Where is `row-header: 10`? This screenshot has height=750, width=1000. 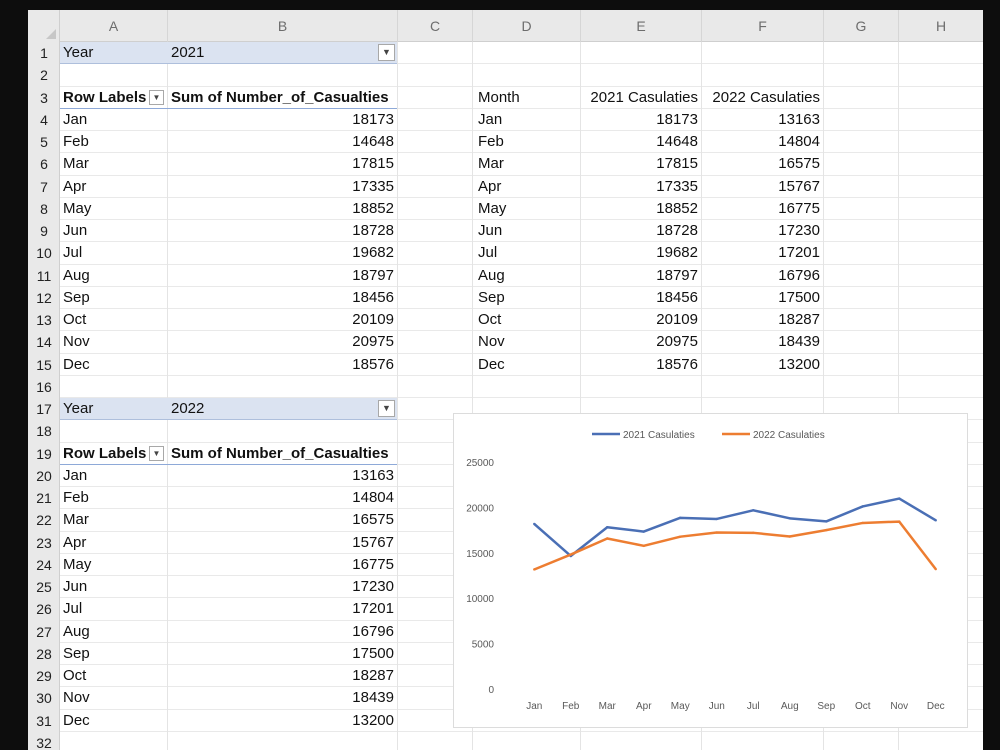
row-header: 10 is located at coordinates (44, 253).